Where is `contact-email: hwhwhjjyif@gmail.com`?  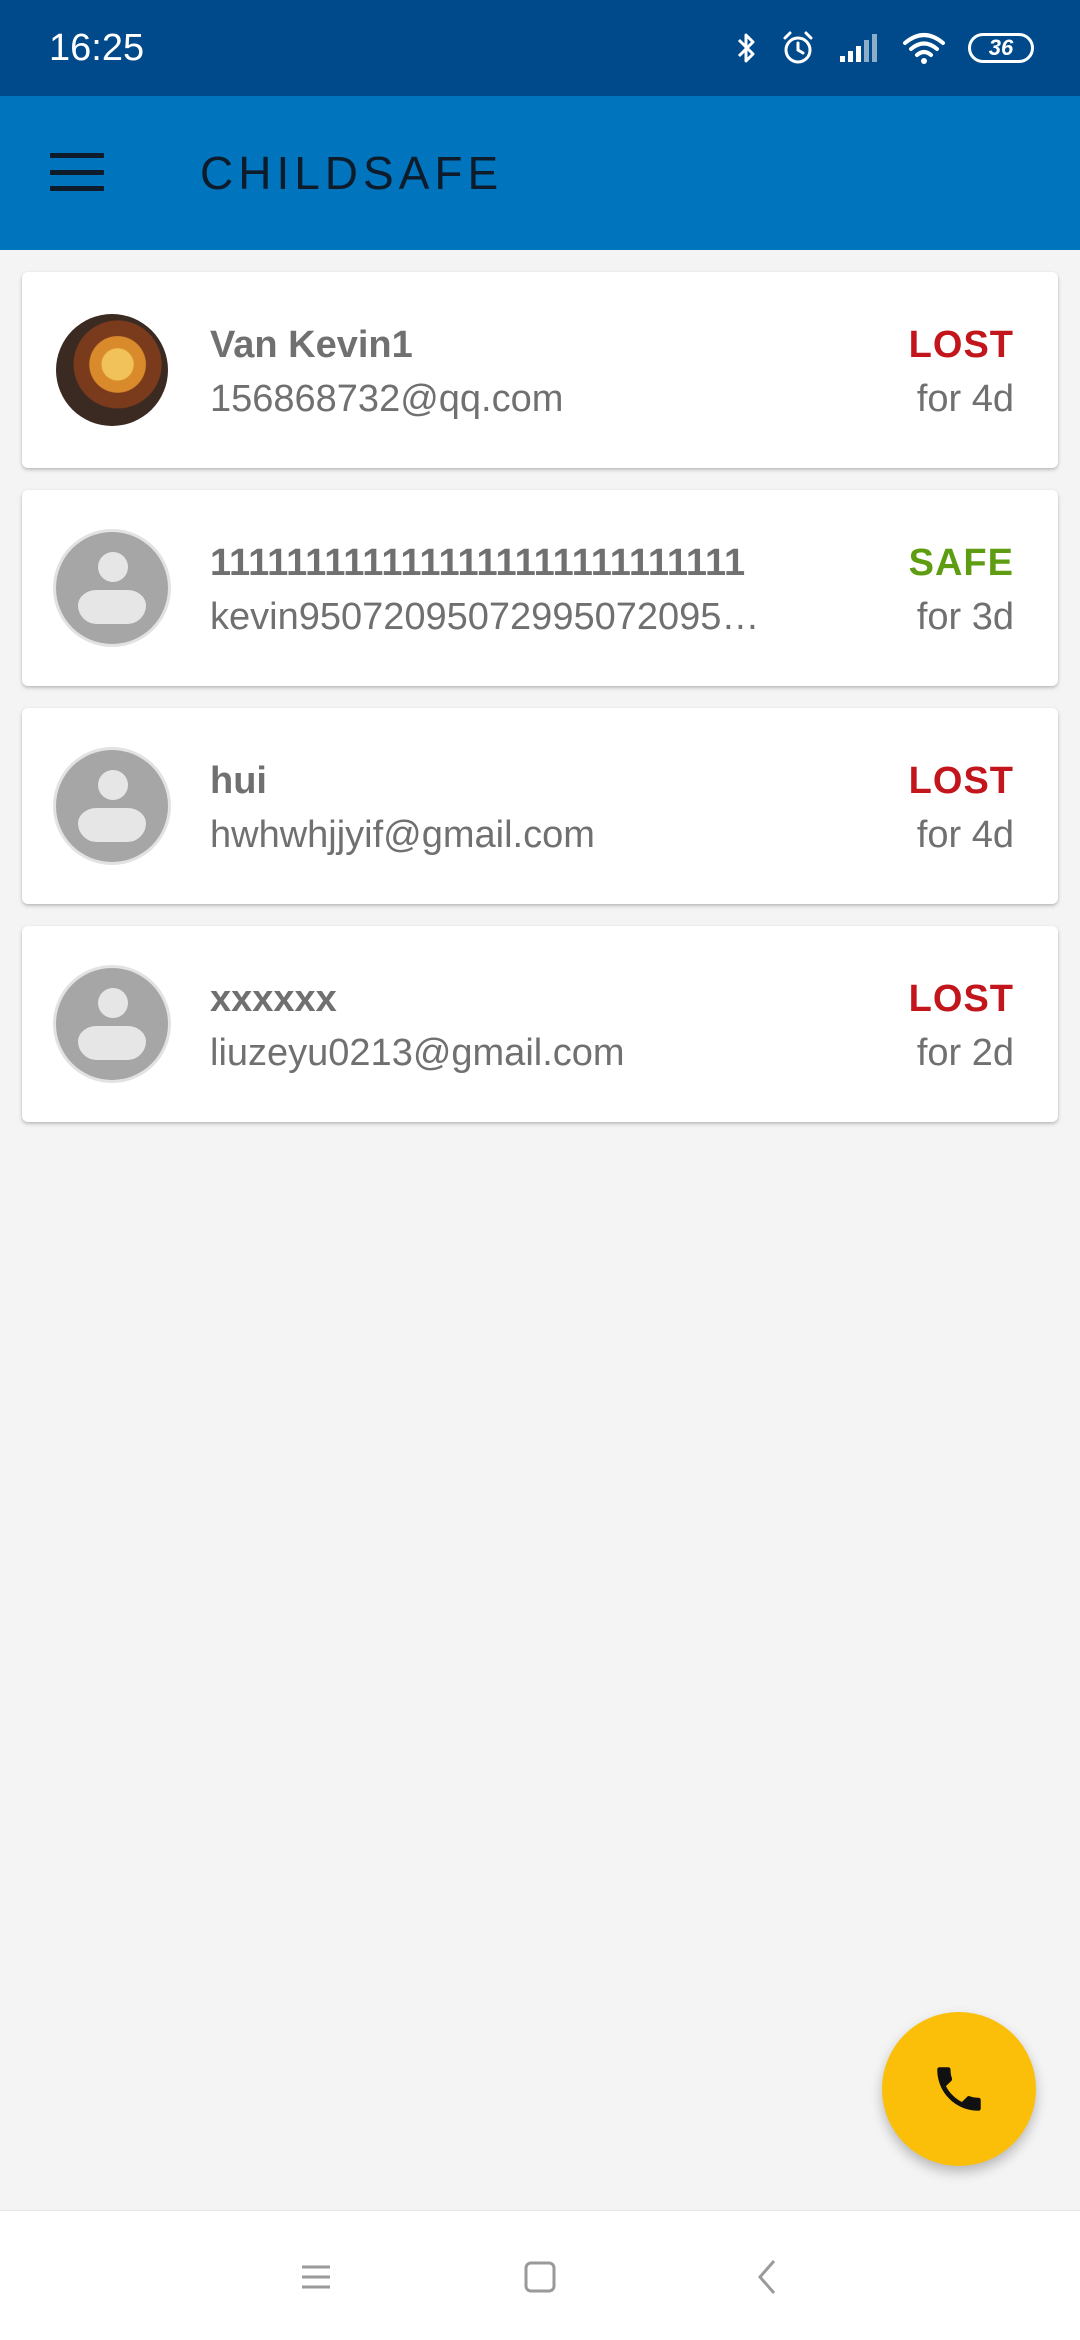
contact-email: hwhwhjjyif@gmail.com is located at coordinates (402, 835).